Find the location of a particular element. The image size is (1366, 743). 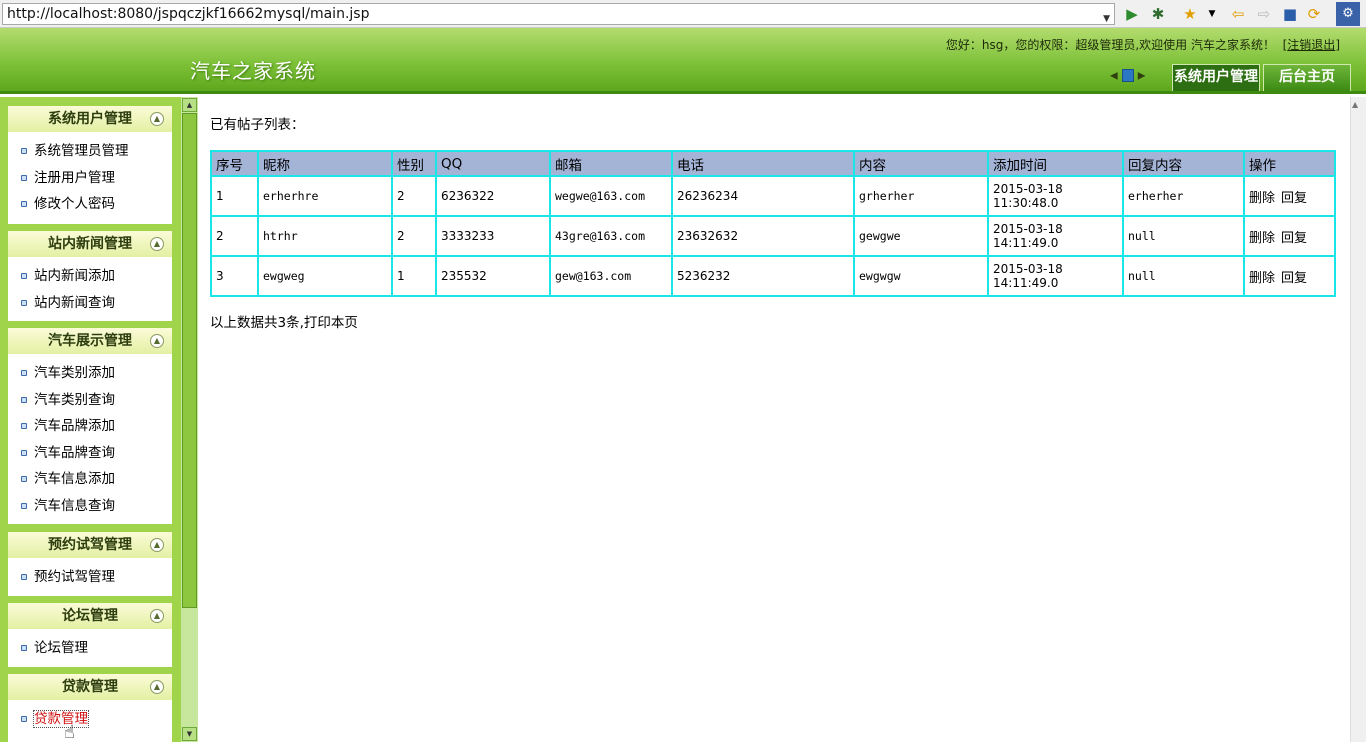

main-scrollbar is located at coordinates (1358, 419).